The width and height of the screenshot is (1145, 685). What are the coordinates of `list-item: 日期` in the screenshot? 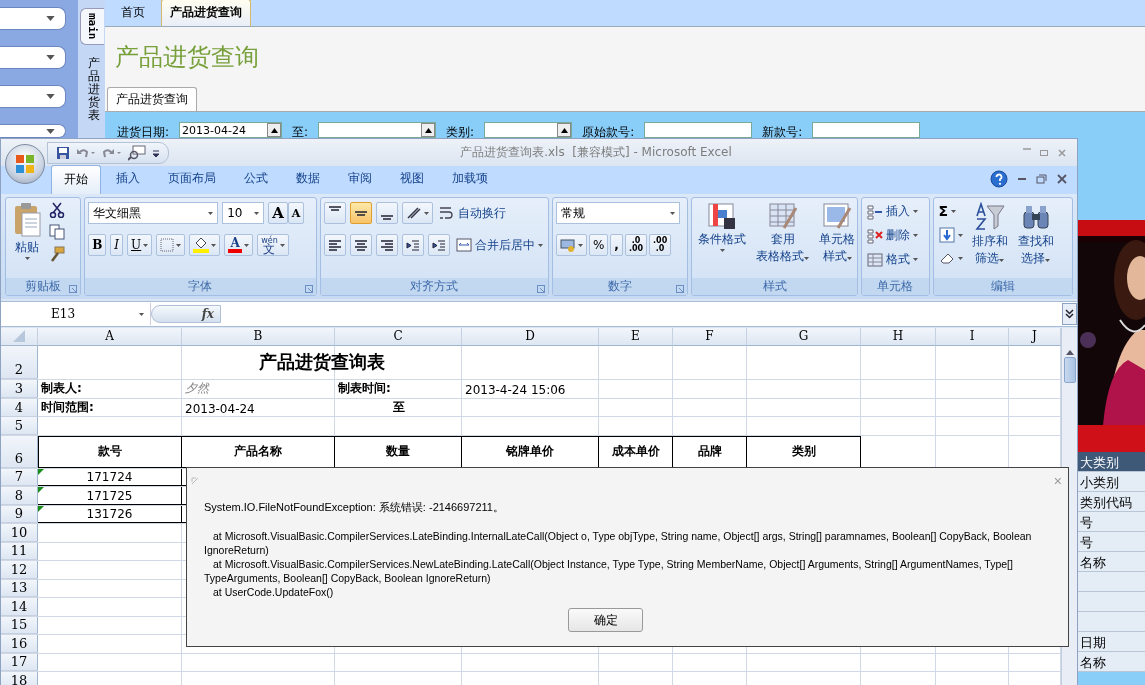 It's located at (1111, 642).